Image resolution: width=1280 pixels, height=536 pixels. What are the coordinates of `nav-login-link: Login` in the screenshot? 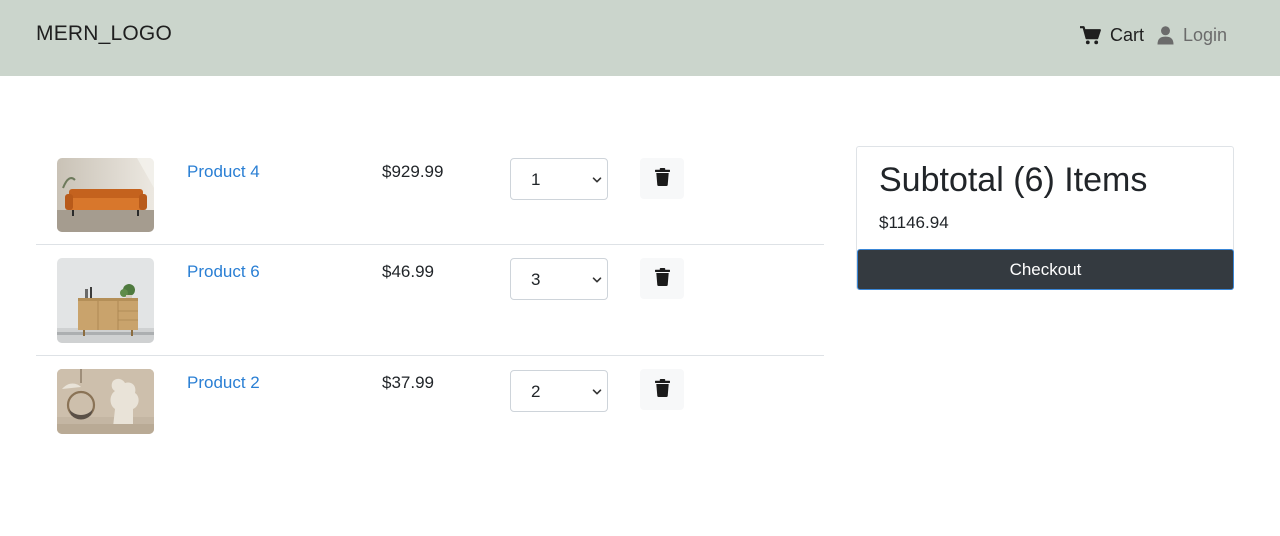 It's located at (1192, 35).